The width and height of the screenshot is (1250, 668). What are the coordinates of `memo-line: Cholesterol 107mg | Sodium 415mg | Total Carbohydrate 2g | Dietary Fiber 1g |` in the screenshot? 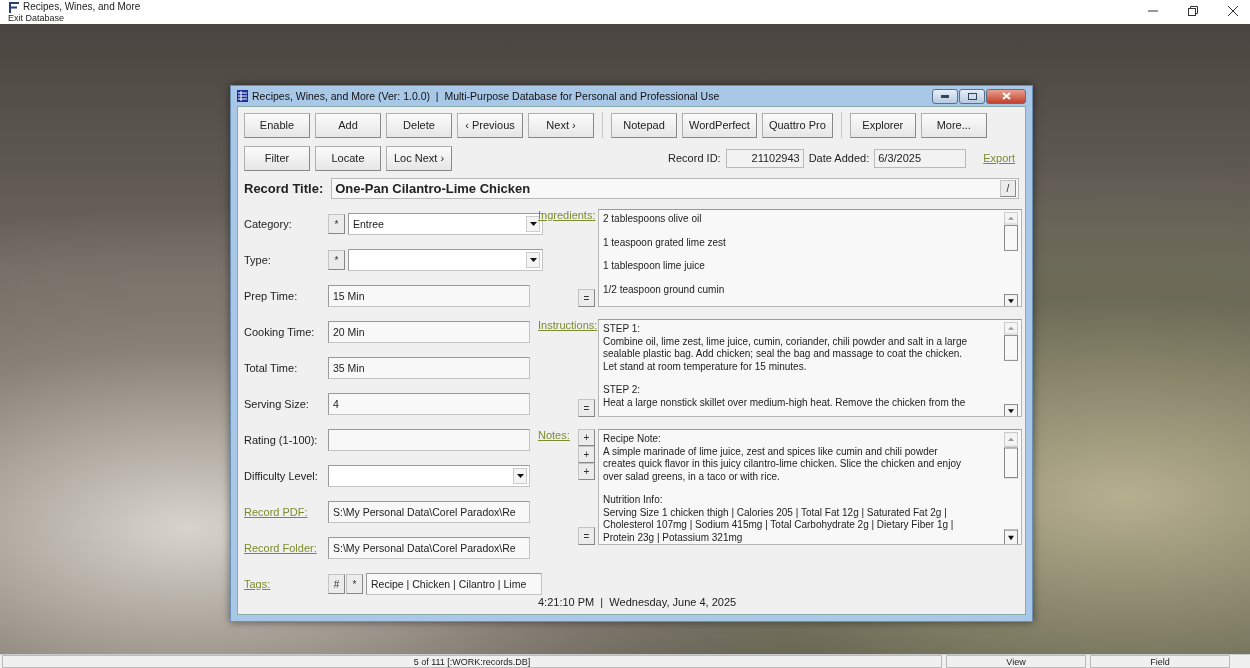 It's located at (779, 525).